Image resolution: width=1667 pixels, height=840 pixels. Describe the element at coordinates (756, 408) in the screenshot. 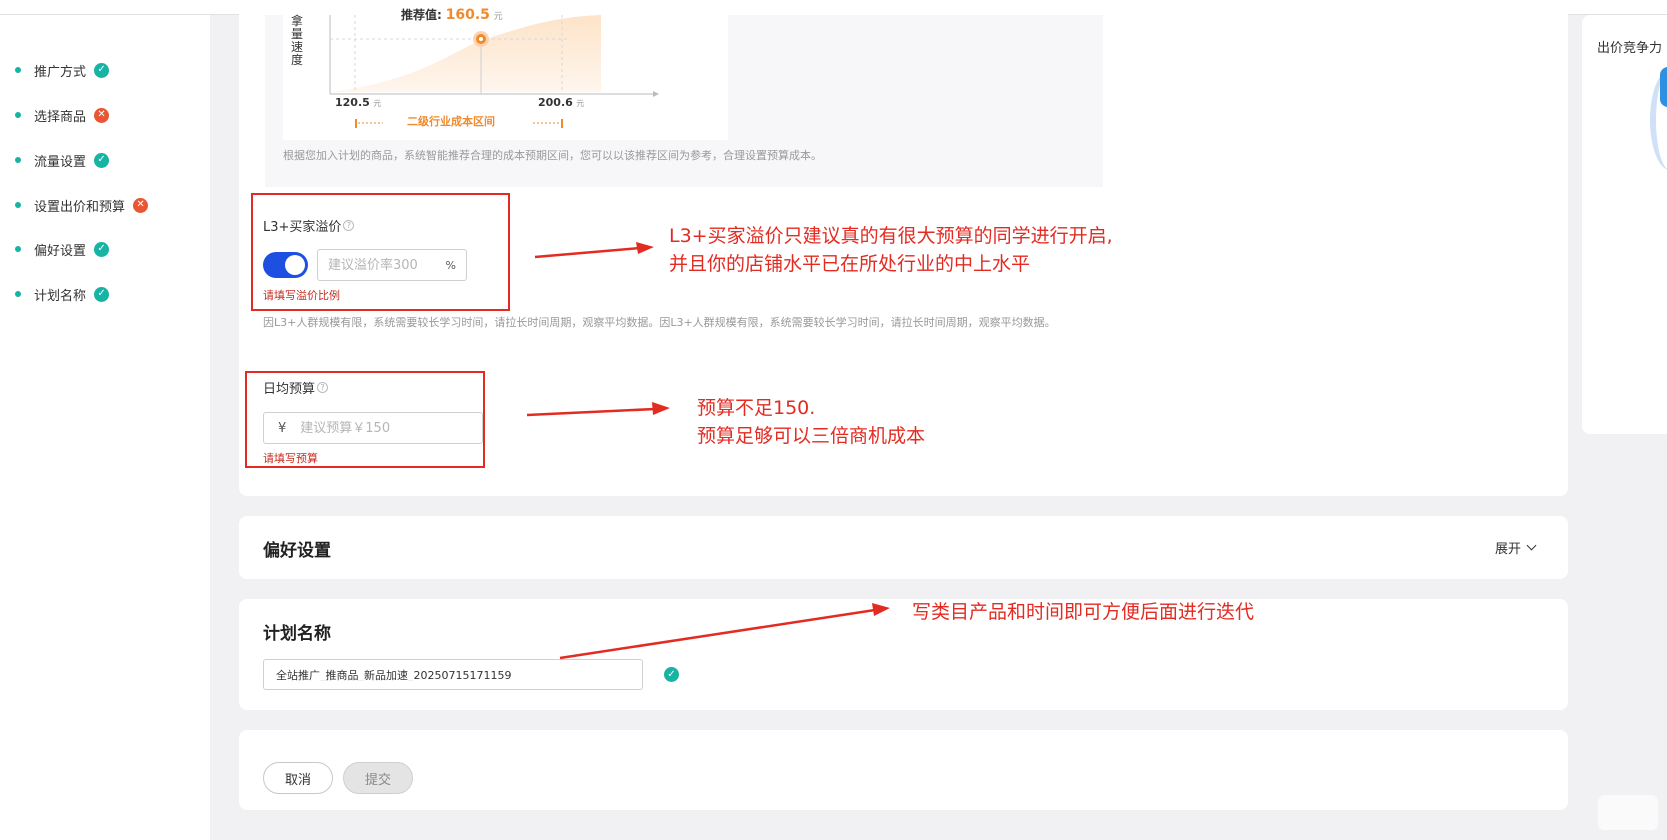

I see `budget-note-line1: 预算不足150.` at that location.